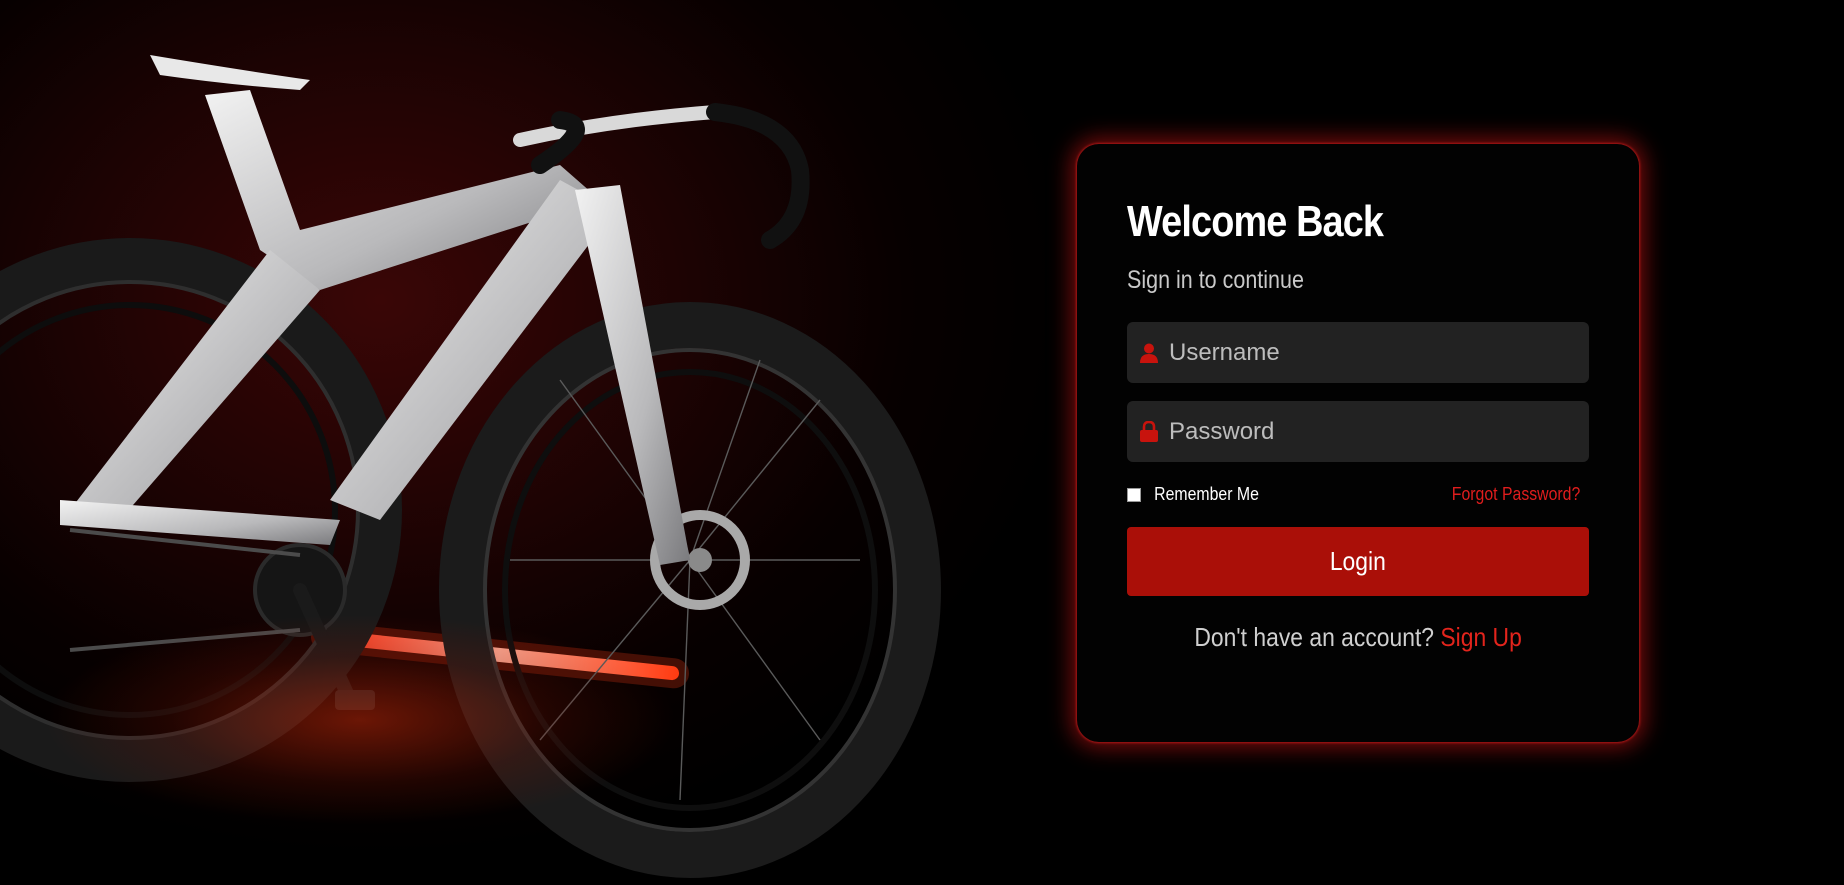  What do you see at coordinates (1374, 431) in the screenshot?
I see `password-input` at bounding box center [1374, 431].